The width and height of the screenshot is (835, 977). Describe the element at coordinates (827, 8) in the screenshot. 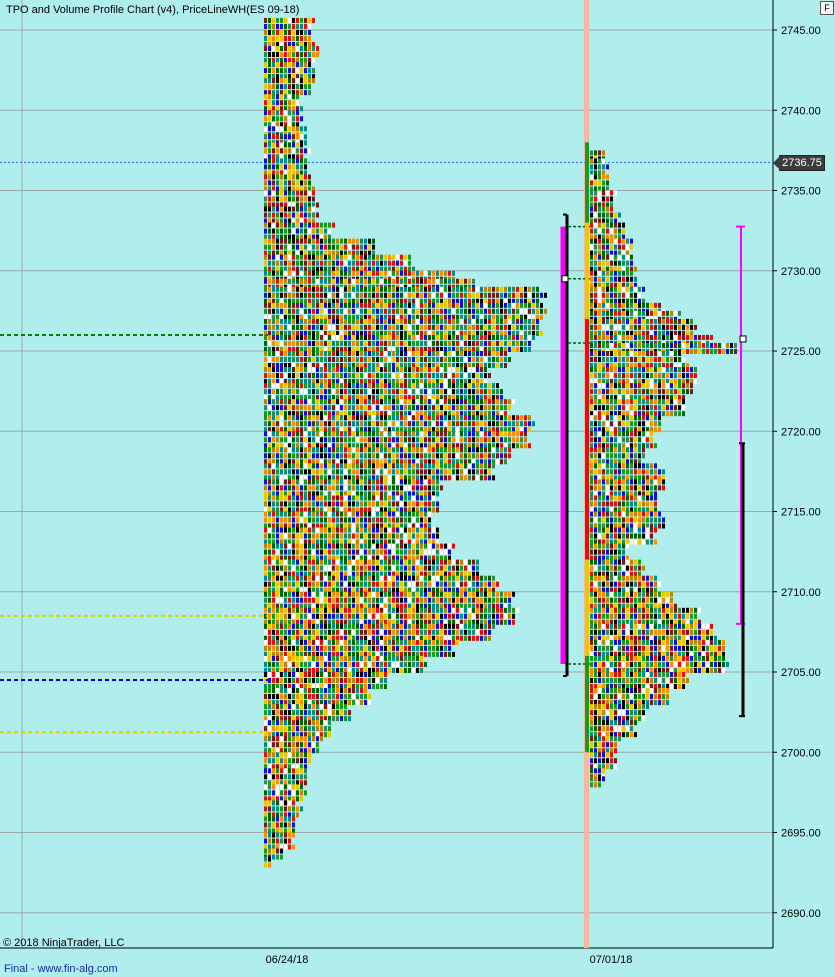

I see `f-button: F` at that location.